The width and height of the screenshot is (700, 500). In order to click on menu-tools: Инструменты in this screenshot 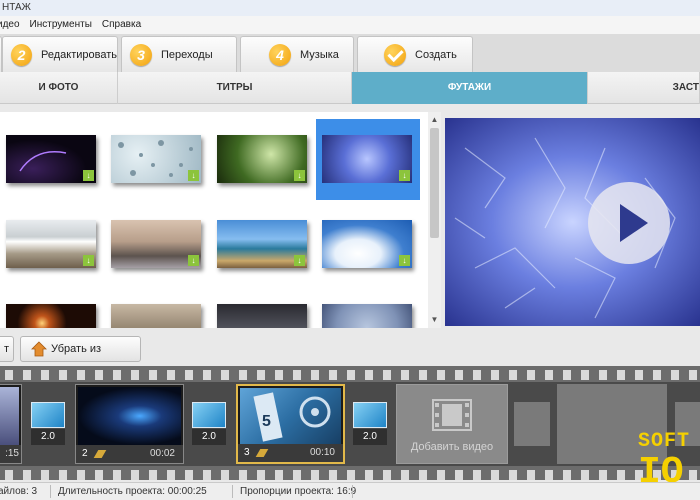, I will do `click(61, 25)`.